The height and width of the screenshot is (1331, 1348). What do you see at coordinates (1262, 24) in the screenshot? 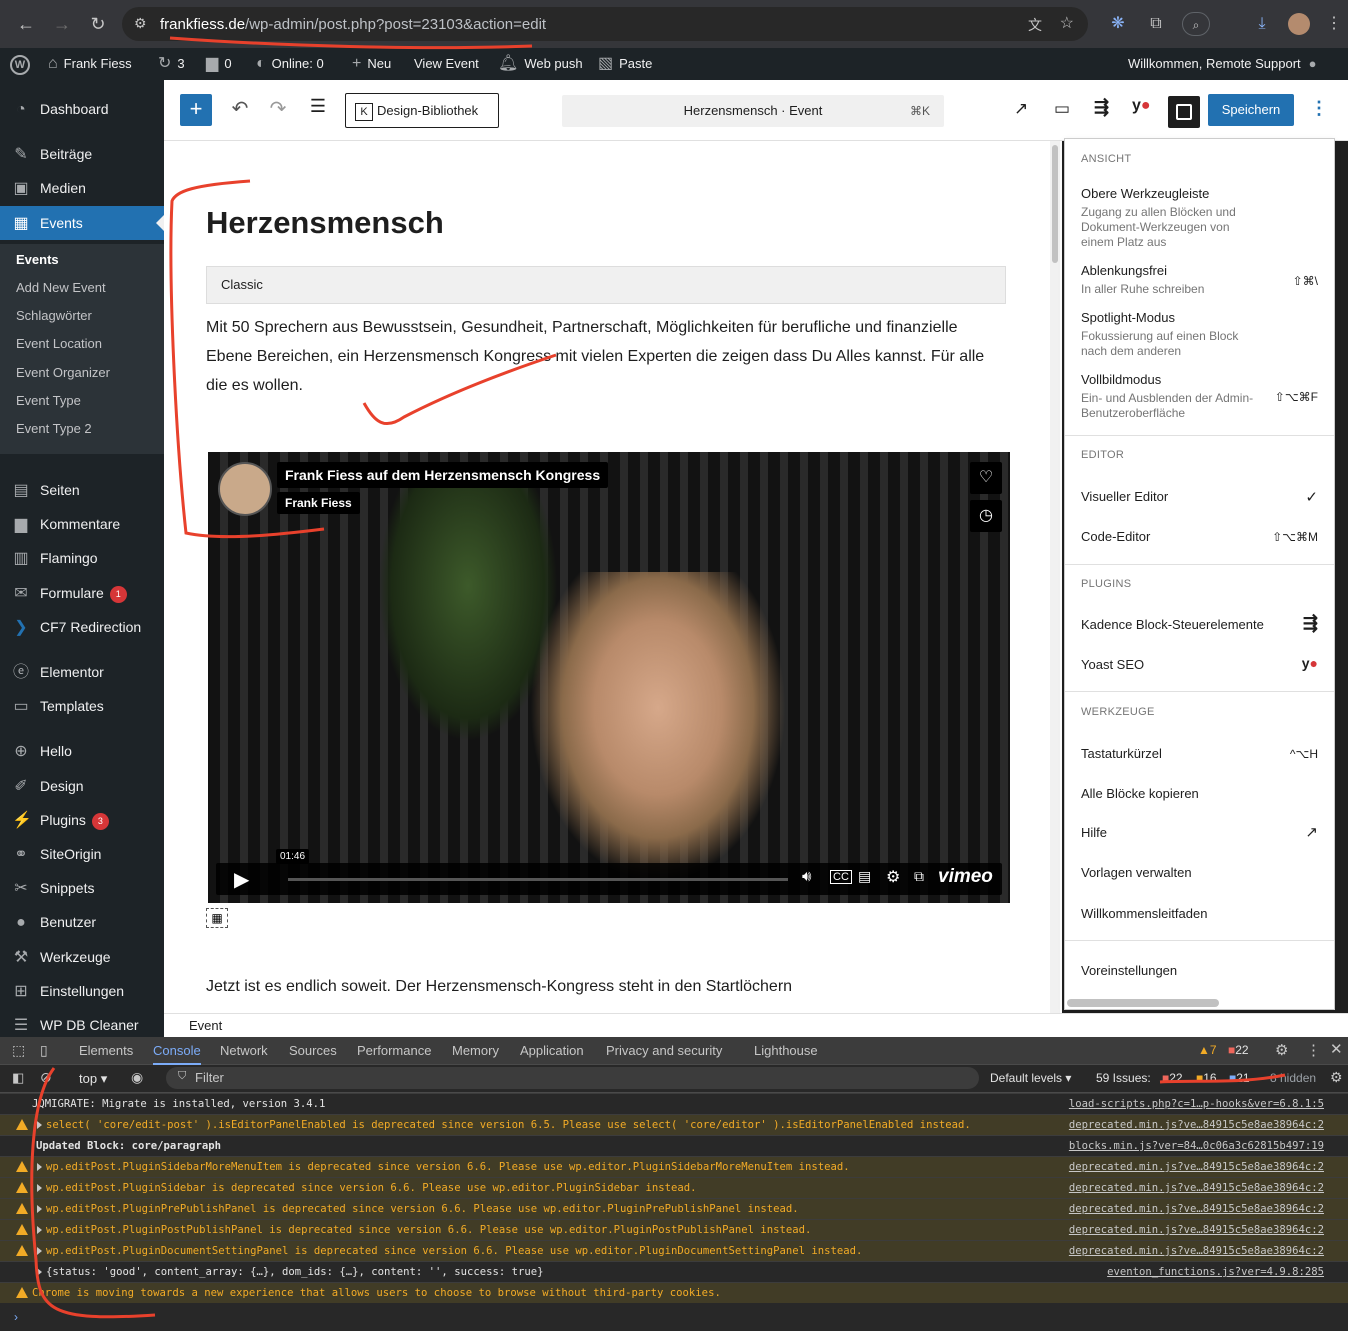
I see `download-icon: ⤓` at bounding box center [1262, 24].